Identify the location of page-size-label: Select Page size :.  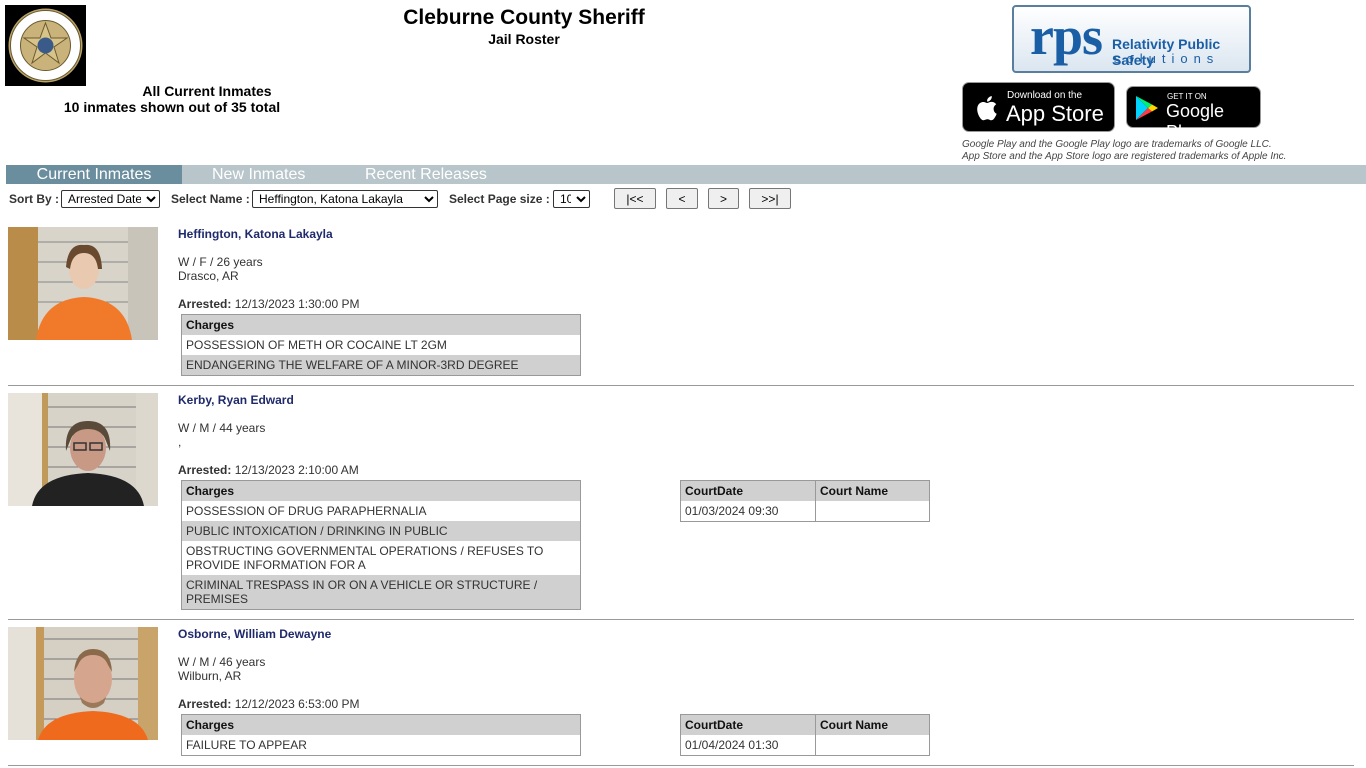
(499, 199).